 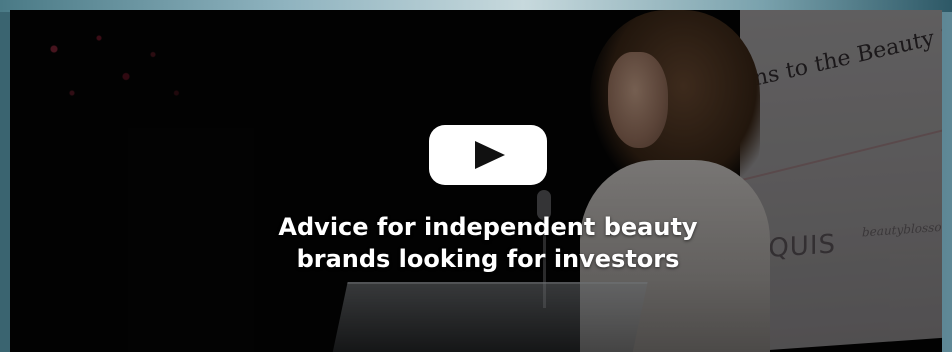 I want to click on video-title-line-1: Advice for independent beauty, so click(x=488, y=227).